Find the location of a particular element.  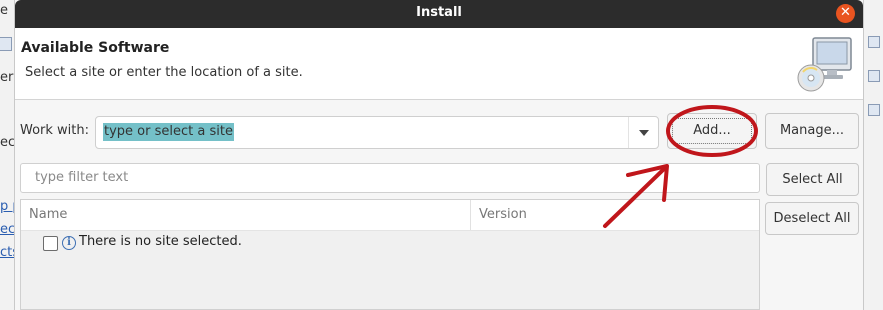

select-all-button: Select All is located at coordinates (812, 179).